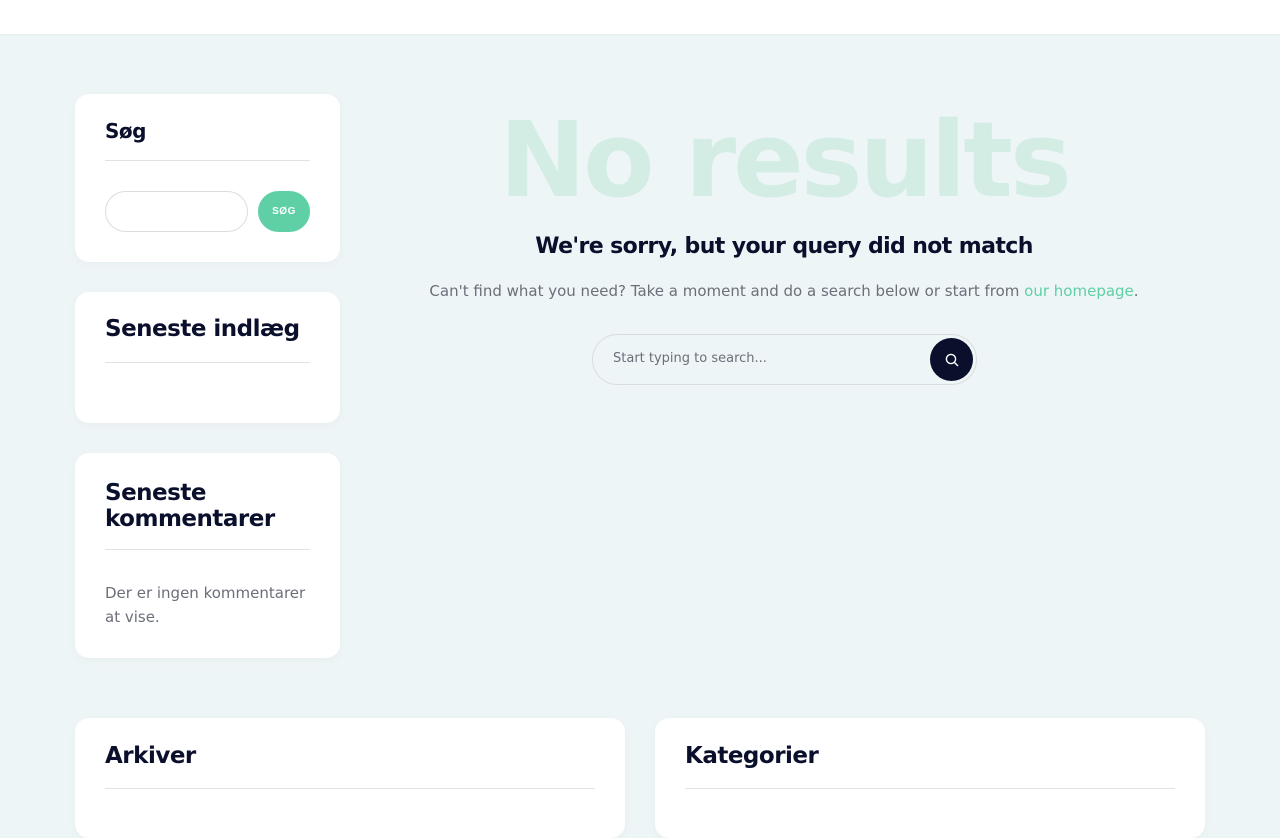 The width and height of the screenshot is (1280, 838). I want to click on categories-title: Kategorier, so click(752, 756).